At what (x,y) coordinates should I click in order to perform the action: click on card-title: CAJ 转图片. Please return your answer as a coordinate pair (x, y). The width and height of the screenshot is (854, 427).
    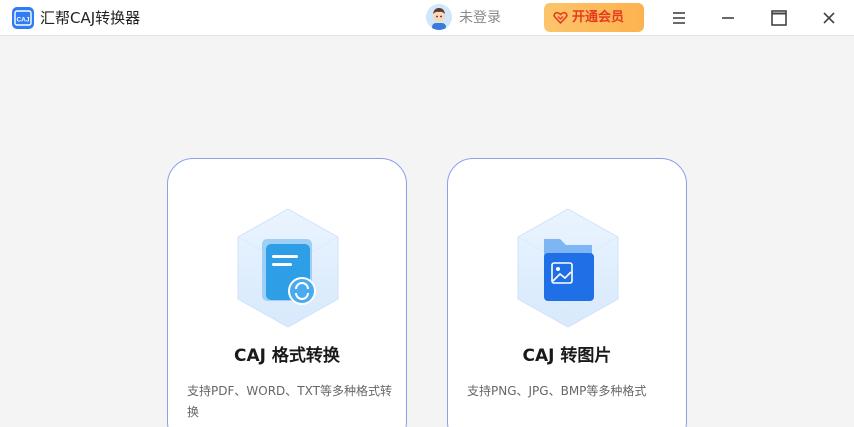
    Looking at the image, I should click on (567, 356).